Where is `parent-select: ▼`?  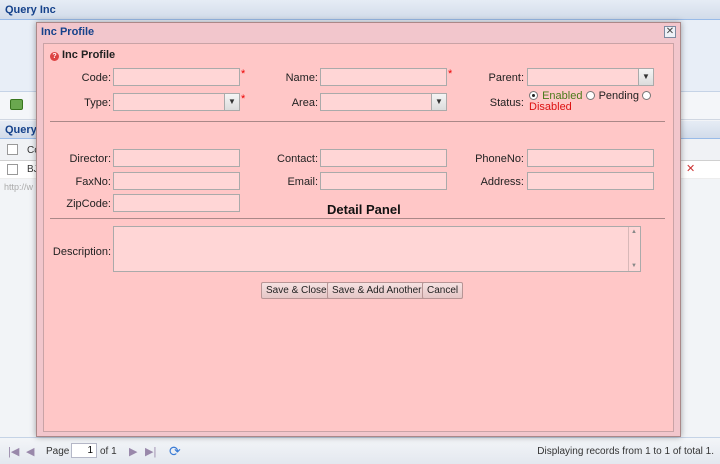 parent-select: ▼ is located at coordinates (590, 77).